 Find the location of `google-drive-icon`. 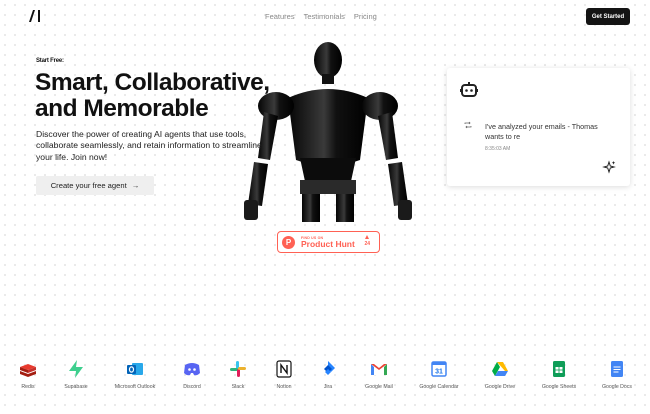

google-drive-icon is located at coordinates (500, 369).